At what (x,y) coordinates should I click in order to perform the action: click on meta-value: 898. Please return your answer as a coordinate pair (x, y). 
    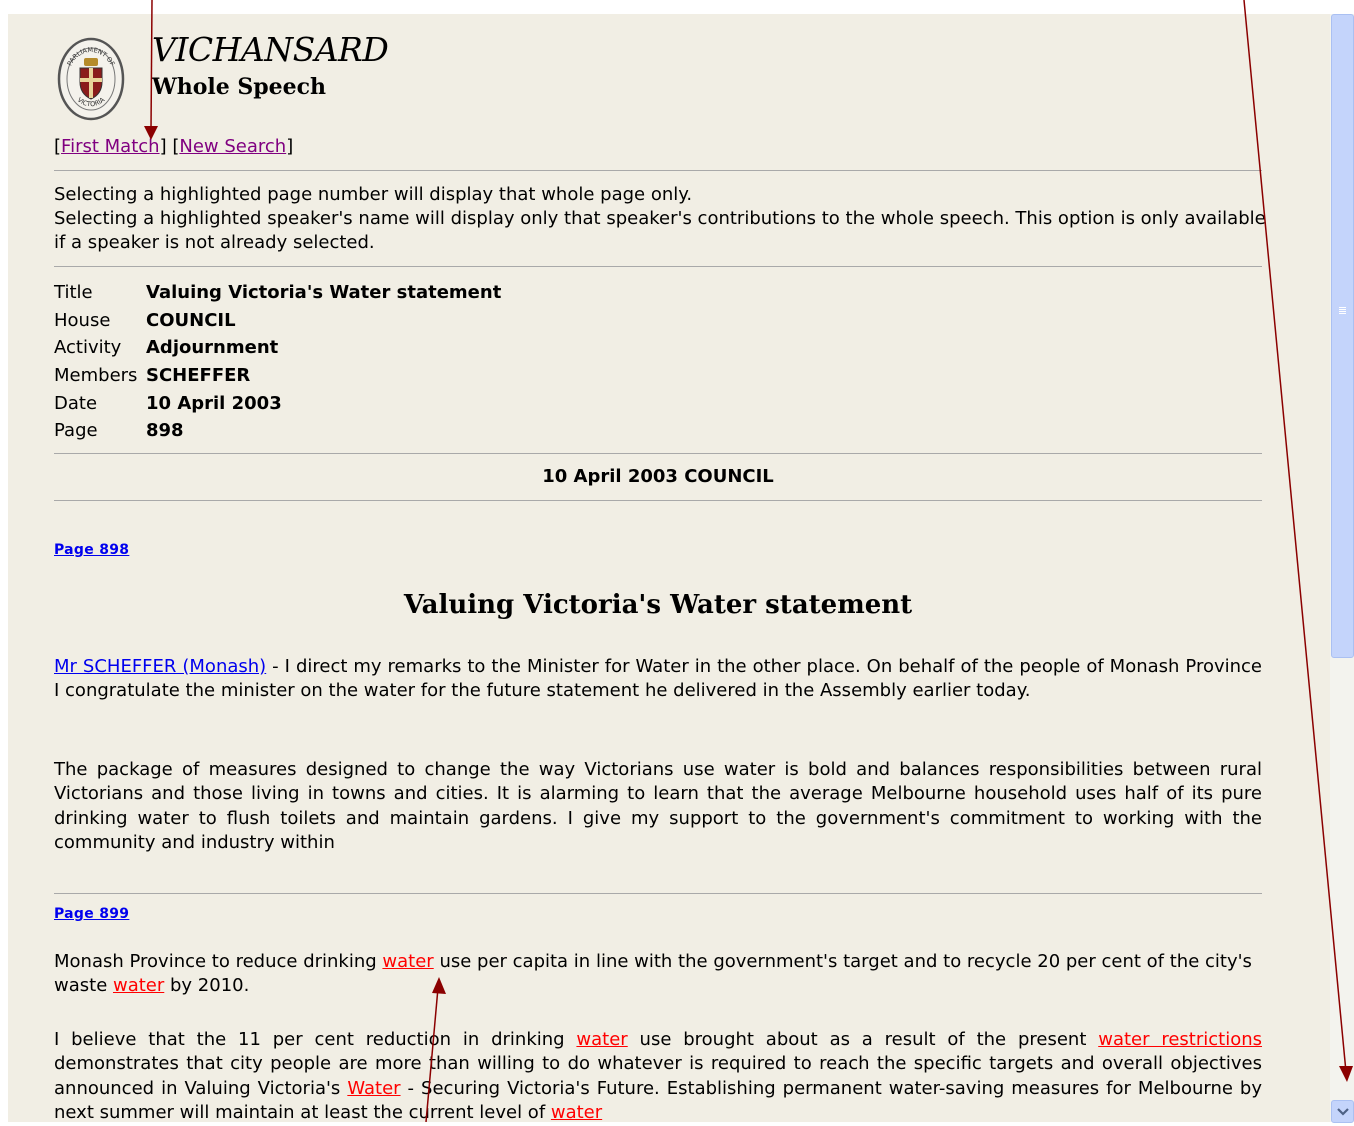
    Looking at the image, I should click on (165, 431).